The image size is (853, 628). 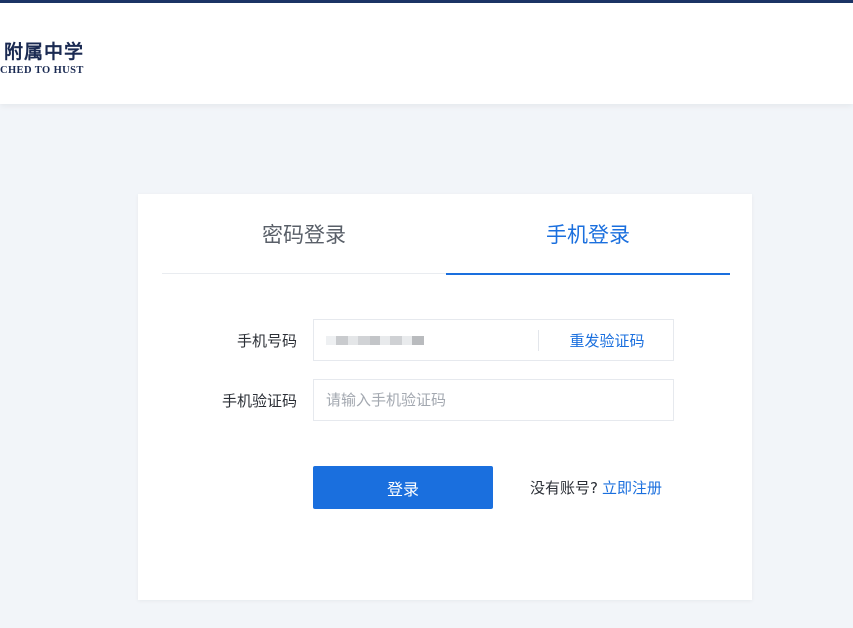 I want to click on tab-password-login: 密码登录, so click(x=304, y=234).